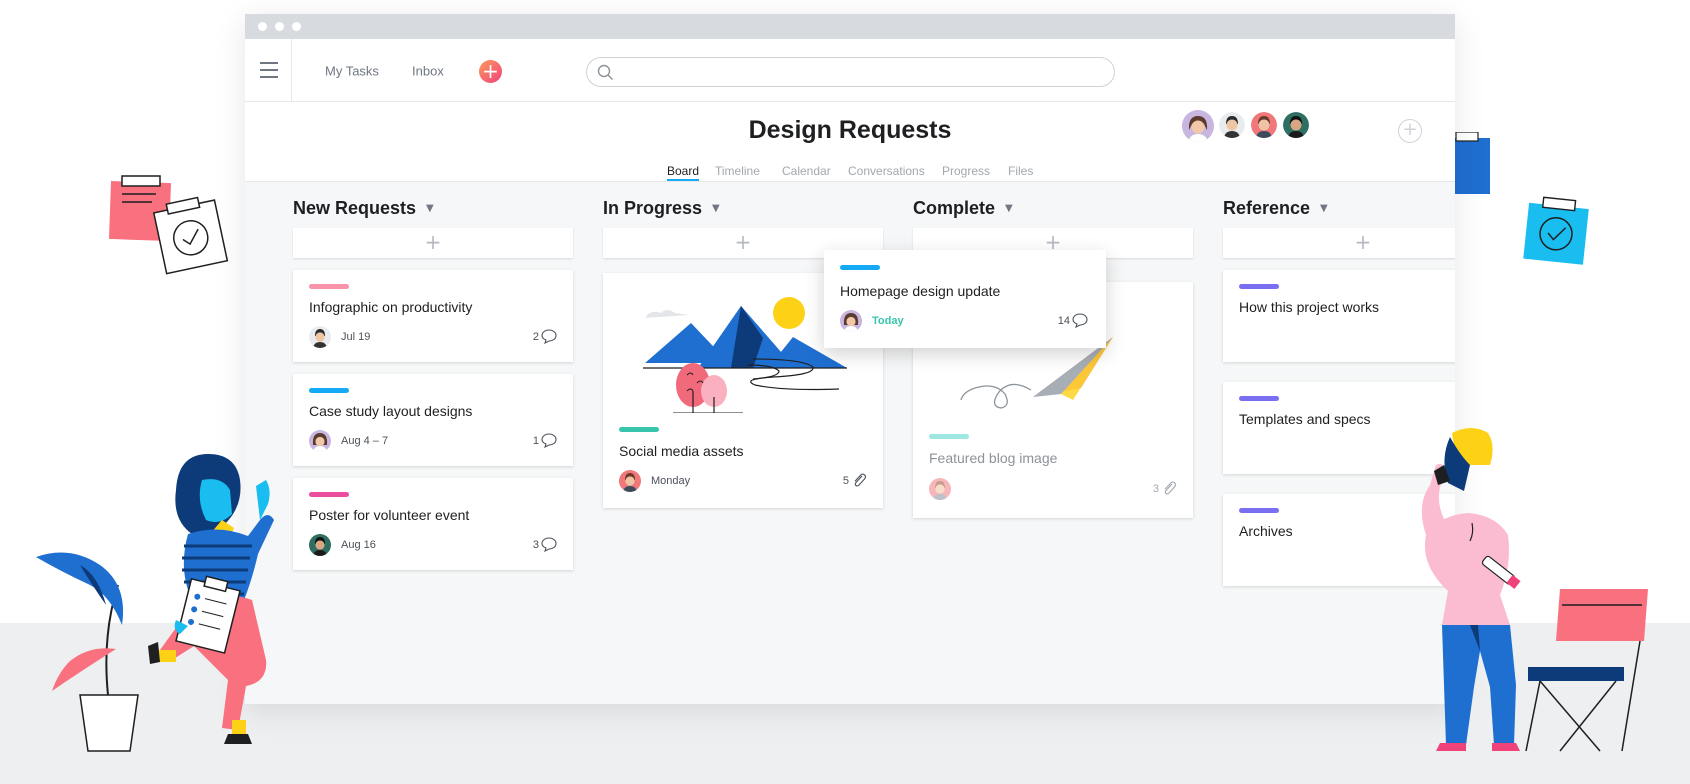  I want to click on column-title: Reference, so click(1267, 208).